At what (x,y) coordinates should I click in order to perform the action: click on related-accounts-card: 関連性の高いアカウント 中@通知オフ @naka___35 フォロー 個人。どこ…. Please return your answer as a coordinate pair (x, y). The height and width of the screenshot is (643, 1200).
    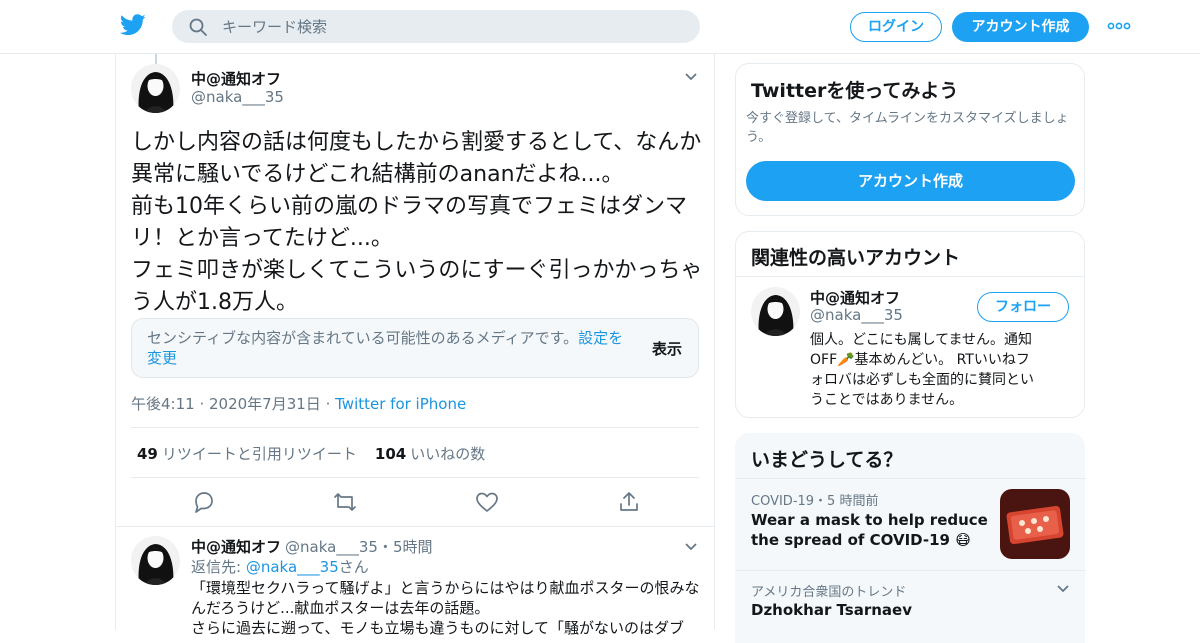
    Looking at the image, I should click on (910, 324).